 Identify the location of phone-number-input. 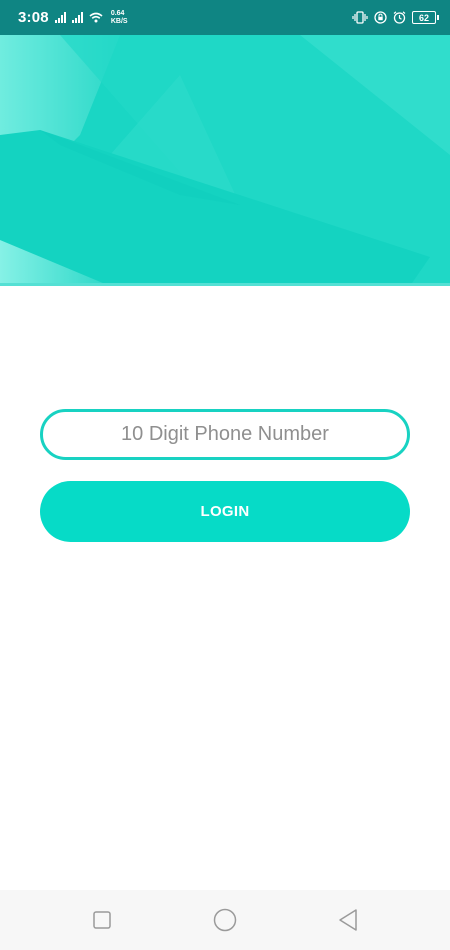
(225, 434).